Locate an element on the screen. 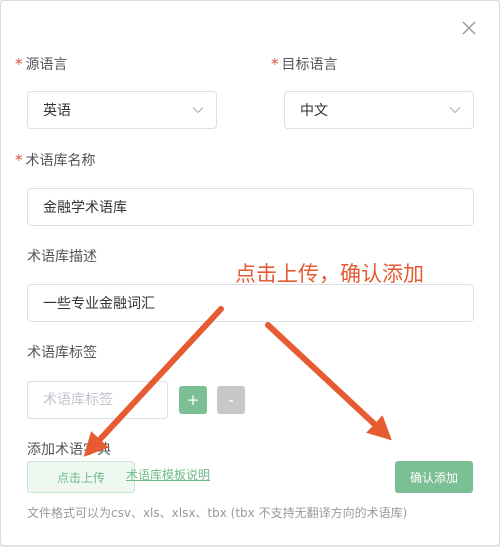 The image size is (500, 547). upload-button: 点击上传 is located at coordinates (81, 477).